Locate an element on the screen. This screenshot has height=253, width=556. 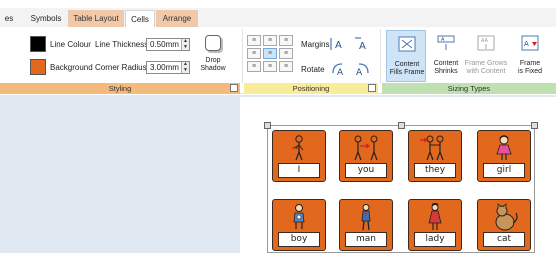
group-people-icon is located at coordinates (432, 148).